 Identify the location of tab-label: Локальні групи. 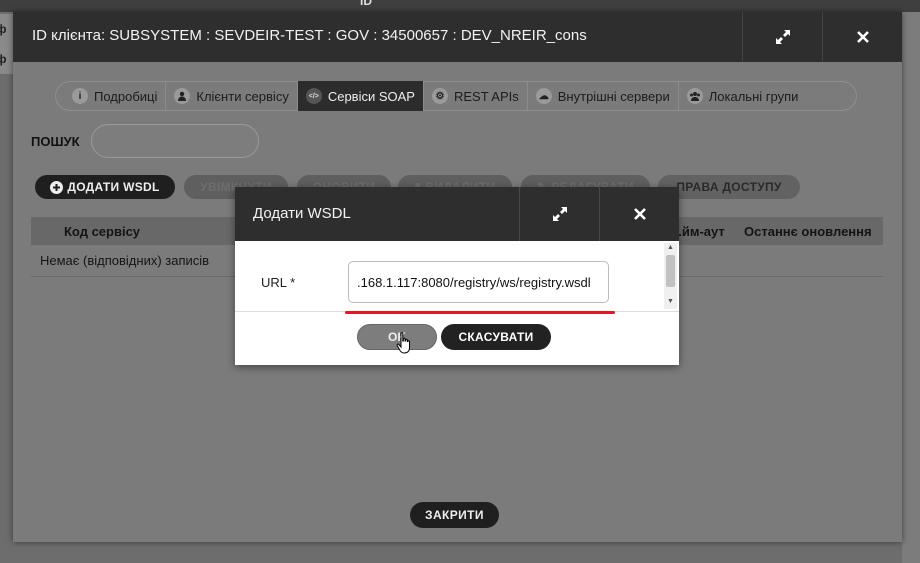
(753, 96).